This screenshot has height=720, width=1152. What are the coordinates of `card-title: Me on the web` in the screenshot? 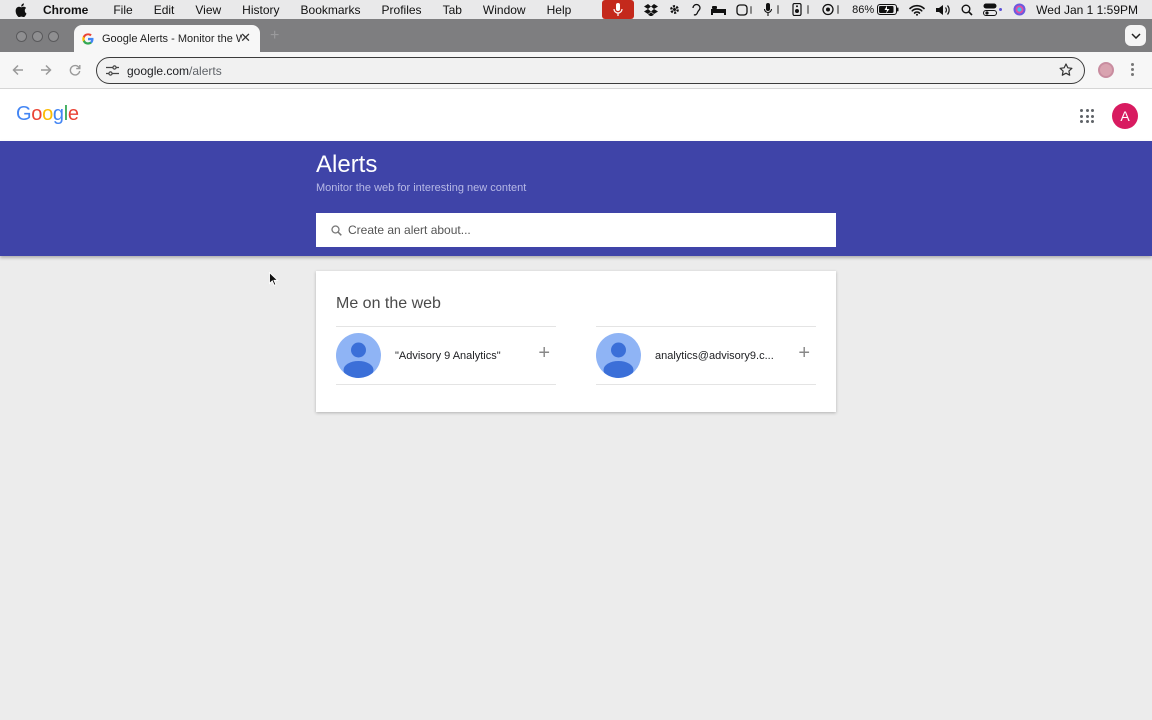 It's located at (388, 303).